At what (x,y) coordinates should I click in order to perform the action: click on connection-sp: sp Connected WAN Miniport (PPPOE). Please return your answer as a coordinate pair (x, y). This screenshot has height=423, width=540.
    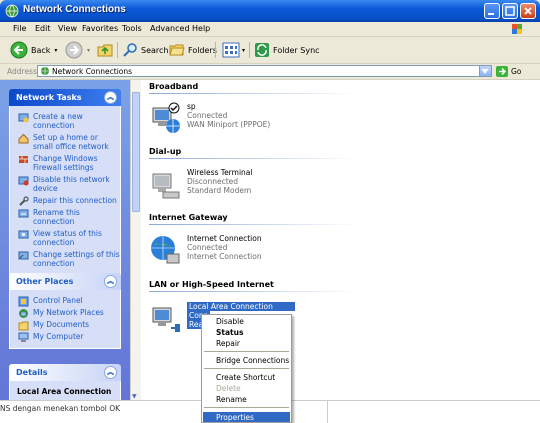
    Looking at the image, I should click on (279, 120).